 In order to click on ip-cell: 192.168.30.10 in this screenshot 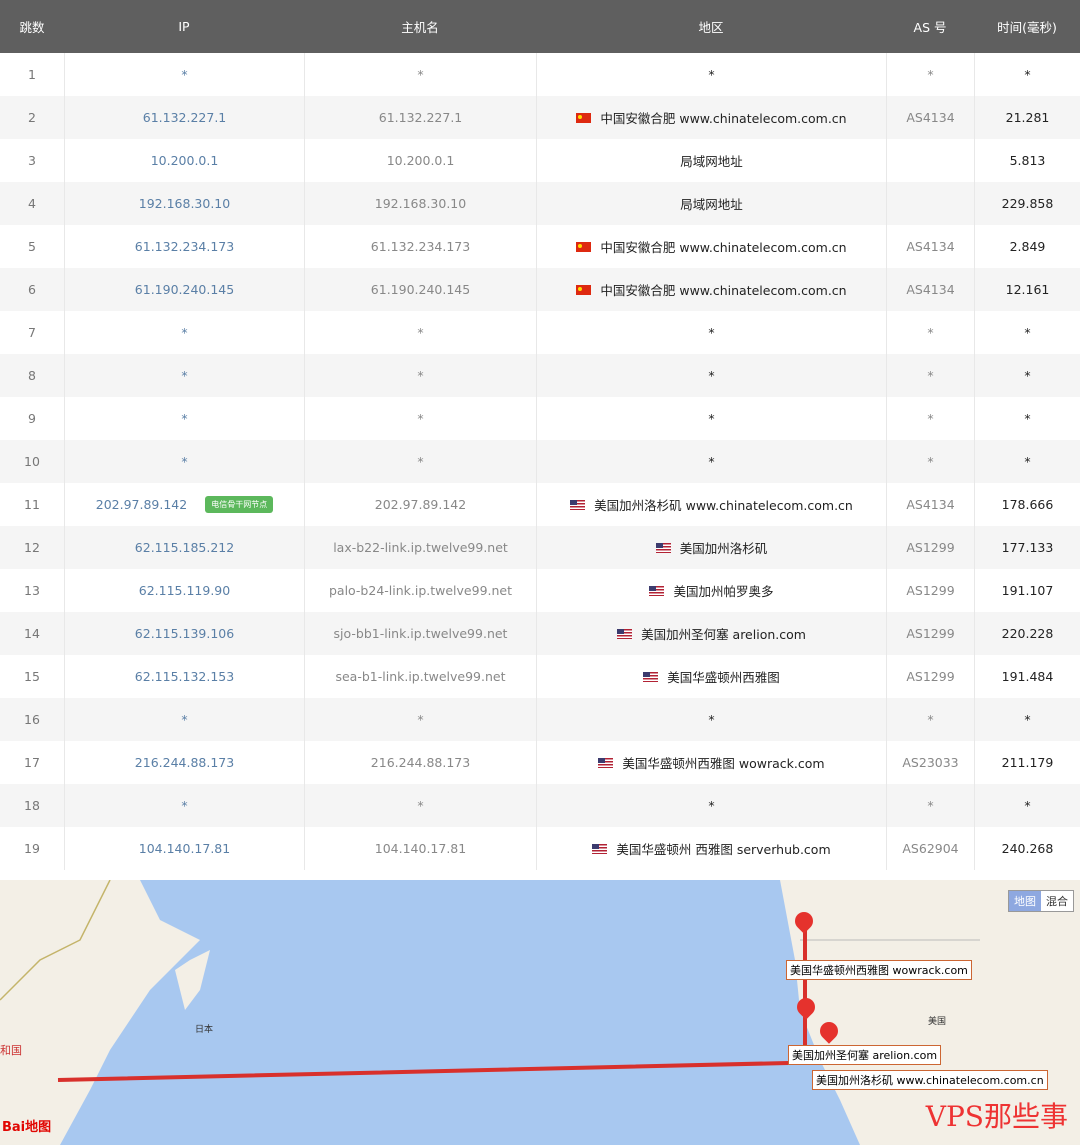, I will do `click(184, 203)`.